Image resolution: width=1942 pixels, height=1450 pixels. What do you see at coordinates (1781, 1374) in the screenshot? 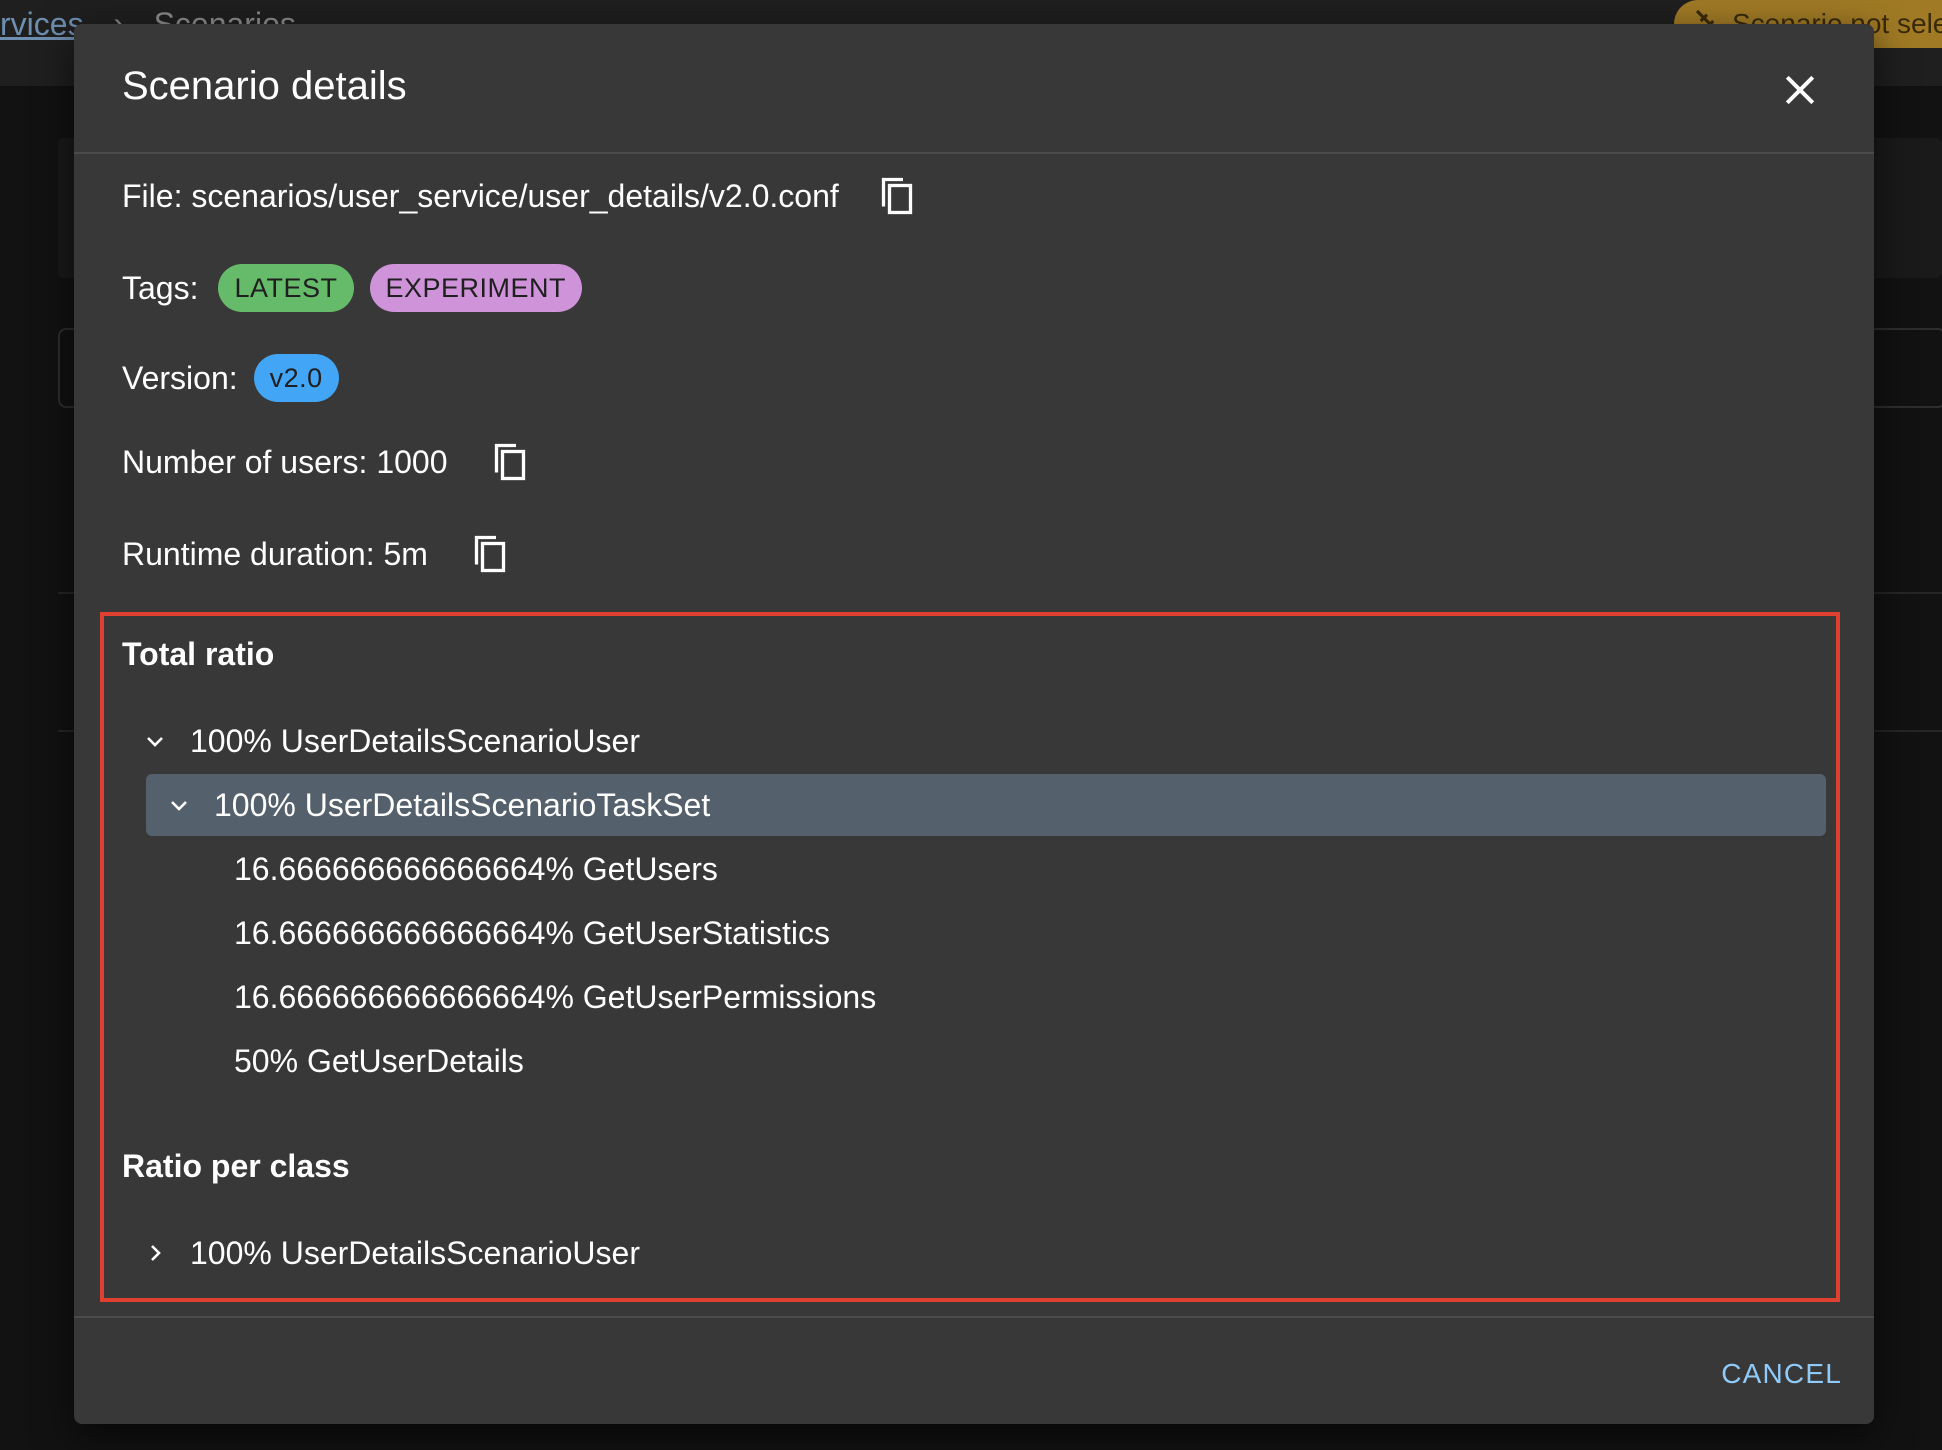
I see `cancel-button: CANCEL` at bounding box center [1781, 1374].